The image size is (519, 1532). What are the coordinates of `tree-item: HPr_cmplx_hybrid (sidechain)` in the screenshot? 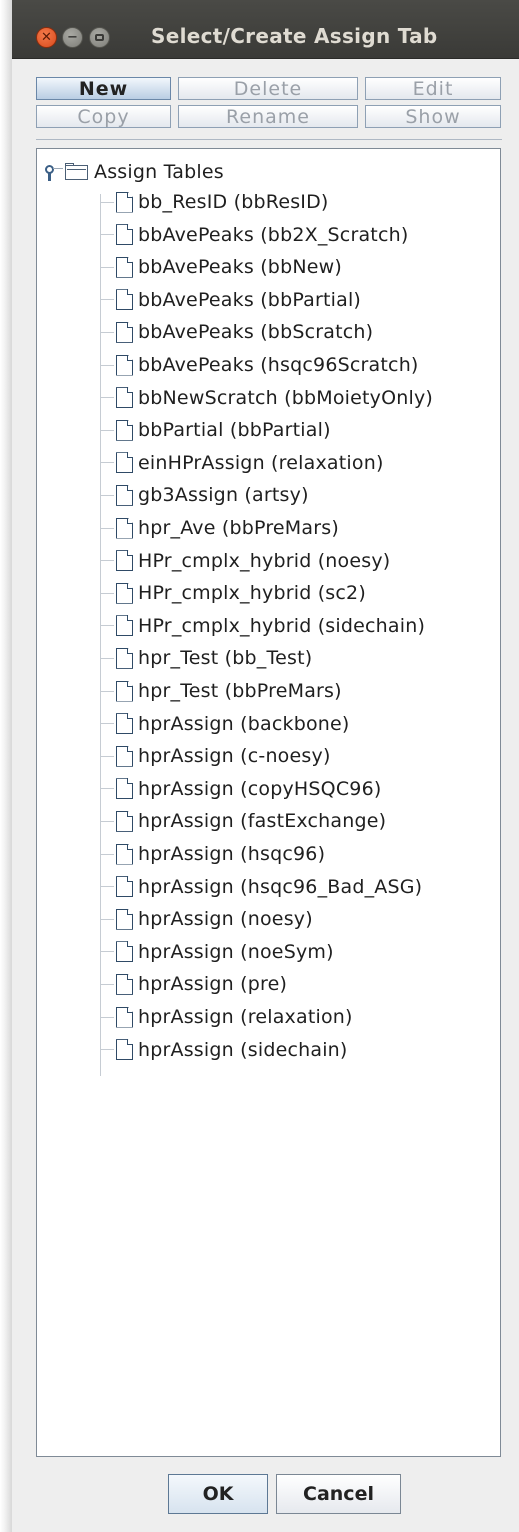 It's located at (259, 626).